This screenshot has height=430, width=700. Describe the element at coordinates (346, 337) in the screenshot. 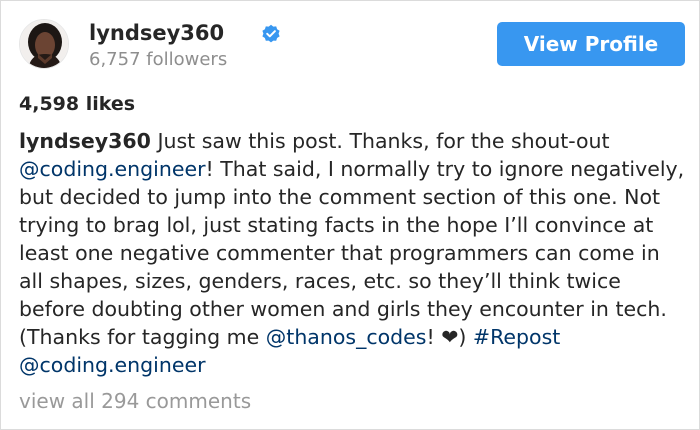

I see `mention-link: @thanos_codes` at that location.